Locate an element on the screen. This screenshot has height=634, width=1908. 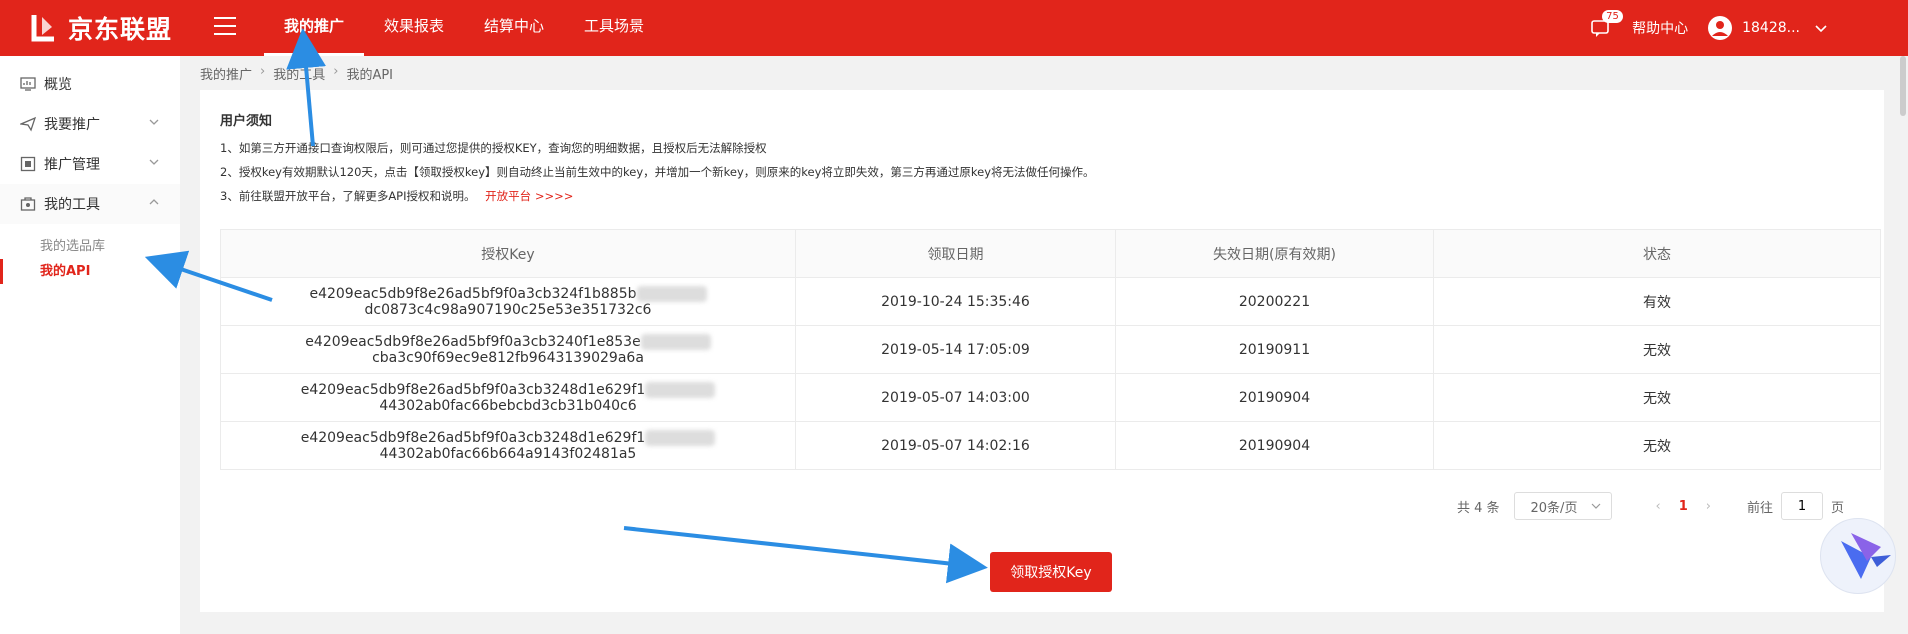
page-number: 1 is located at coordinates (1683, 506).